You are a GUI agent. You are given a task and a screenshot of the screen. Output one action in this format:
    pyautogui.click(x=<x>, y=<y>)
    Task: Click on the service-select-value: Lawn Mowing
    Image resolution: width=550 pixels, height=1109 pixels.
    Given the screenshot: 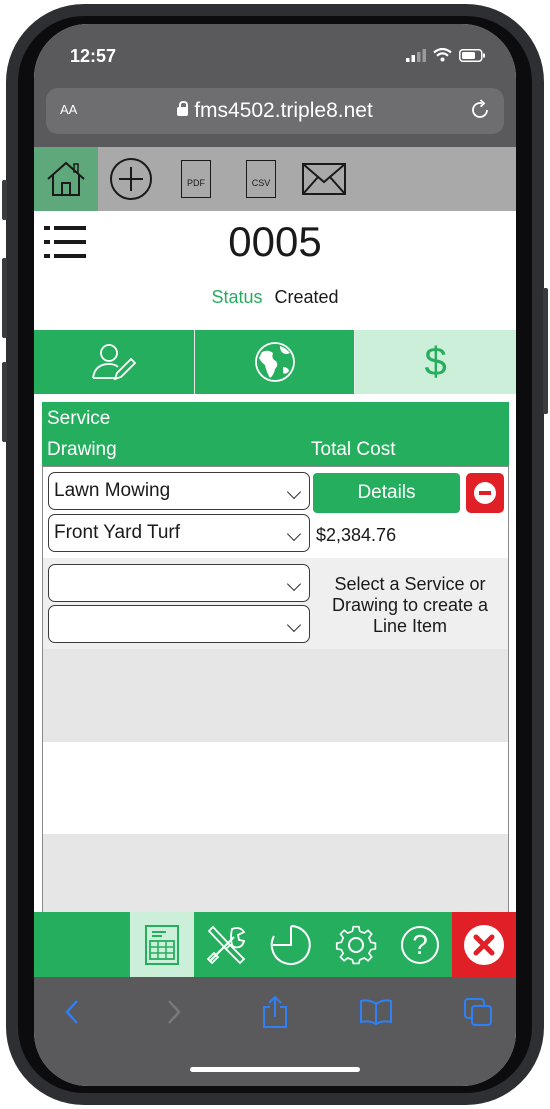 What is the action you would take?
    pyautogui.click(x=112, y=490)
    